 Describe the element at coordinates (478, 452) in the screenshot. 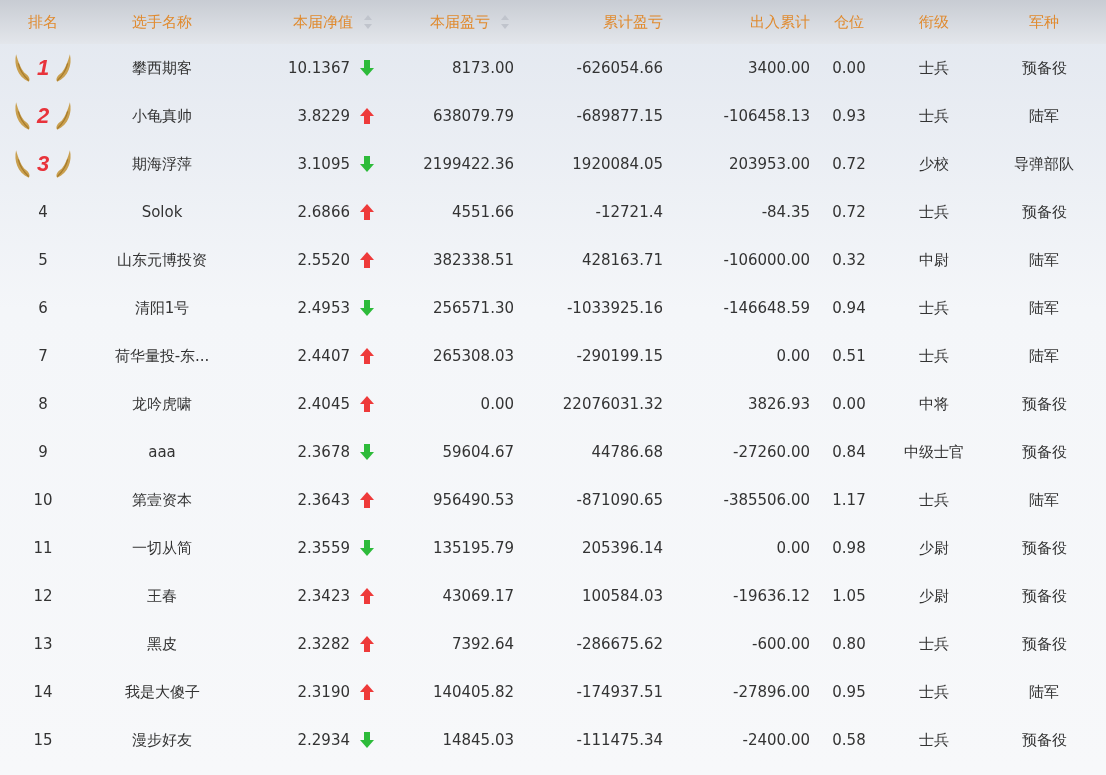

I see `profit-cell: 59604.67` at that location.